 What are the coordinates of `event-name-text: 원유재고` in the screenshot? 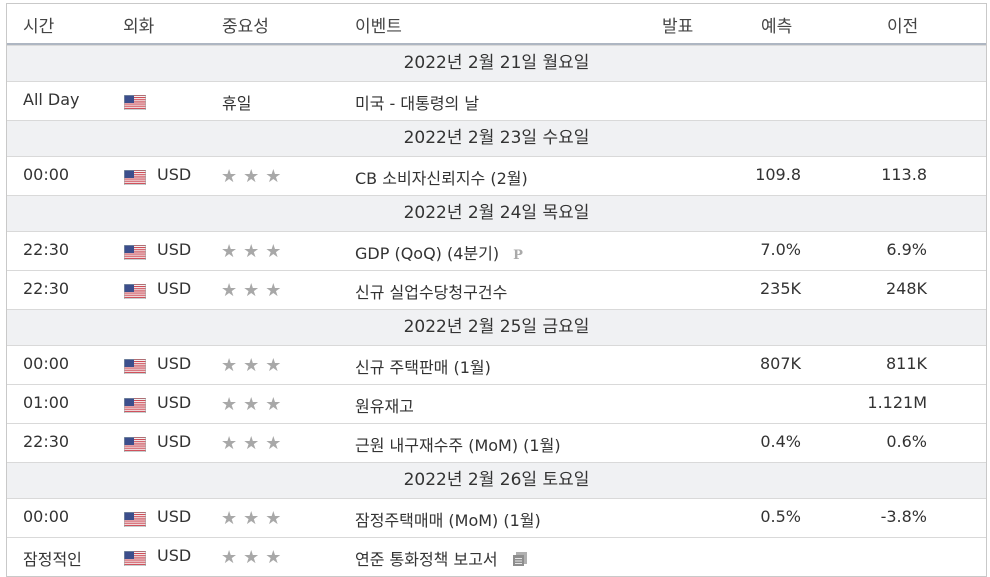 It's located at (384, 406).